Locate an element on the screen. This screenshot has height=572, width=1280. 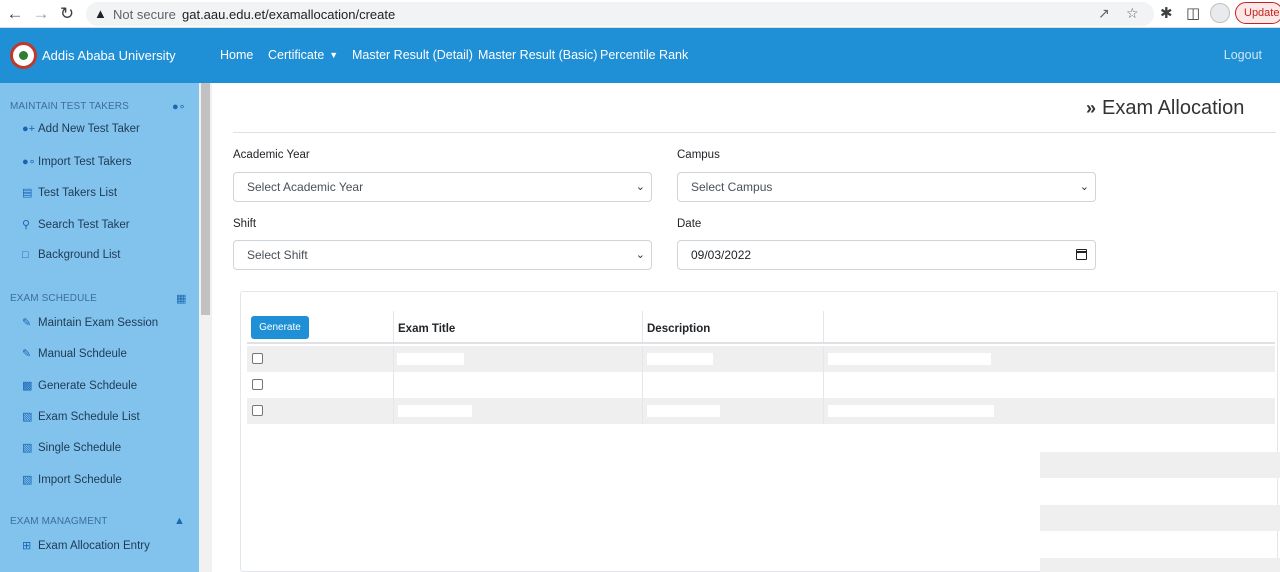
nav-home: Home is located at coordinates (236, 55).